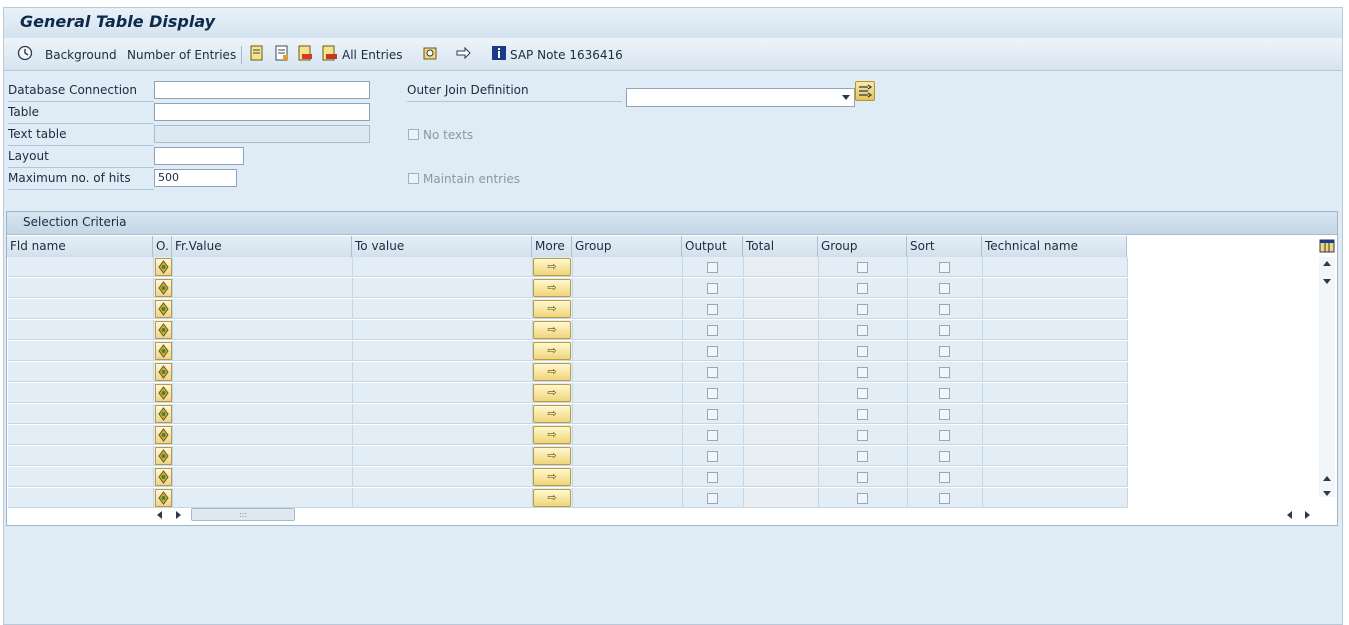 This screenshot has width=1349, height=625. What do you see at coordinates (712, 246) in the screenshot?
I see `col-output: Output` at bounding box center [712, 246].